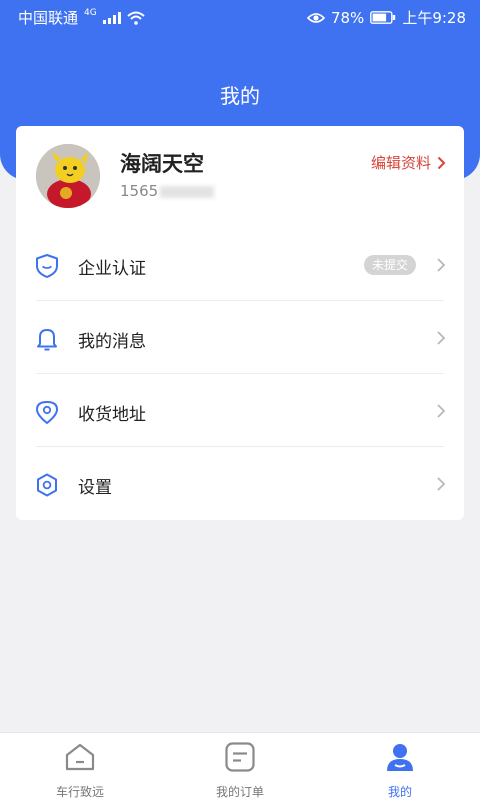 This screenshot has height=800, width=480. What do you see at coordinates (240, 16) in the screenshot?
I see `status-bar: 中国联通 4G 78% 上午9:28` at bounding box center [240, 16].